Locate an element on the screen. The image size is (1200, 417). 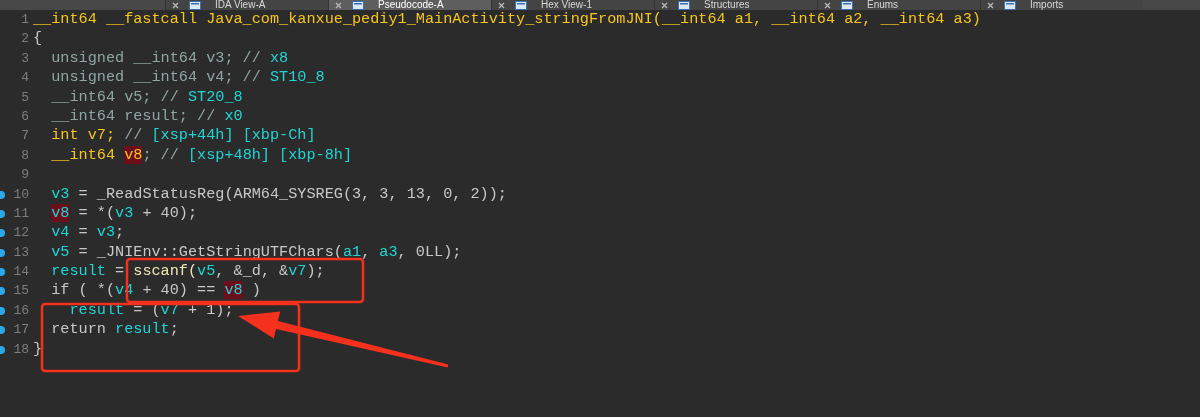
line-number: 9 is located at coordinates (25, 175).